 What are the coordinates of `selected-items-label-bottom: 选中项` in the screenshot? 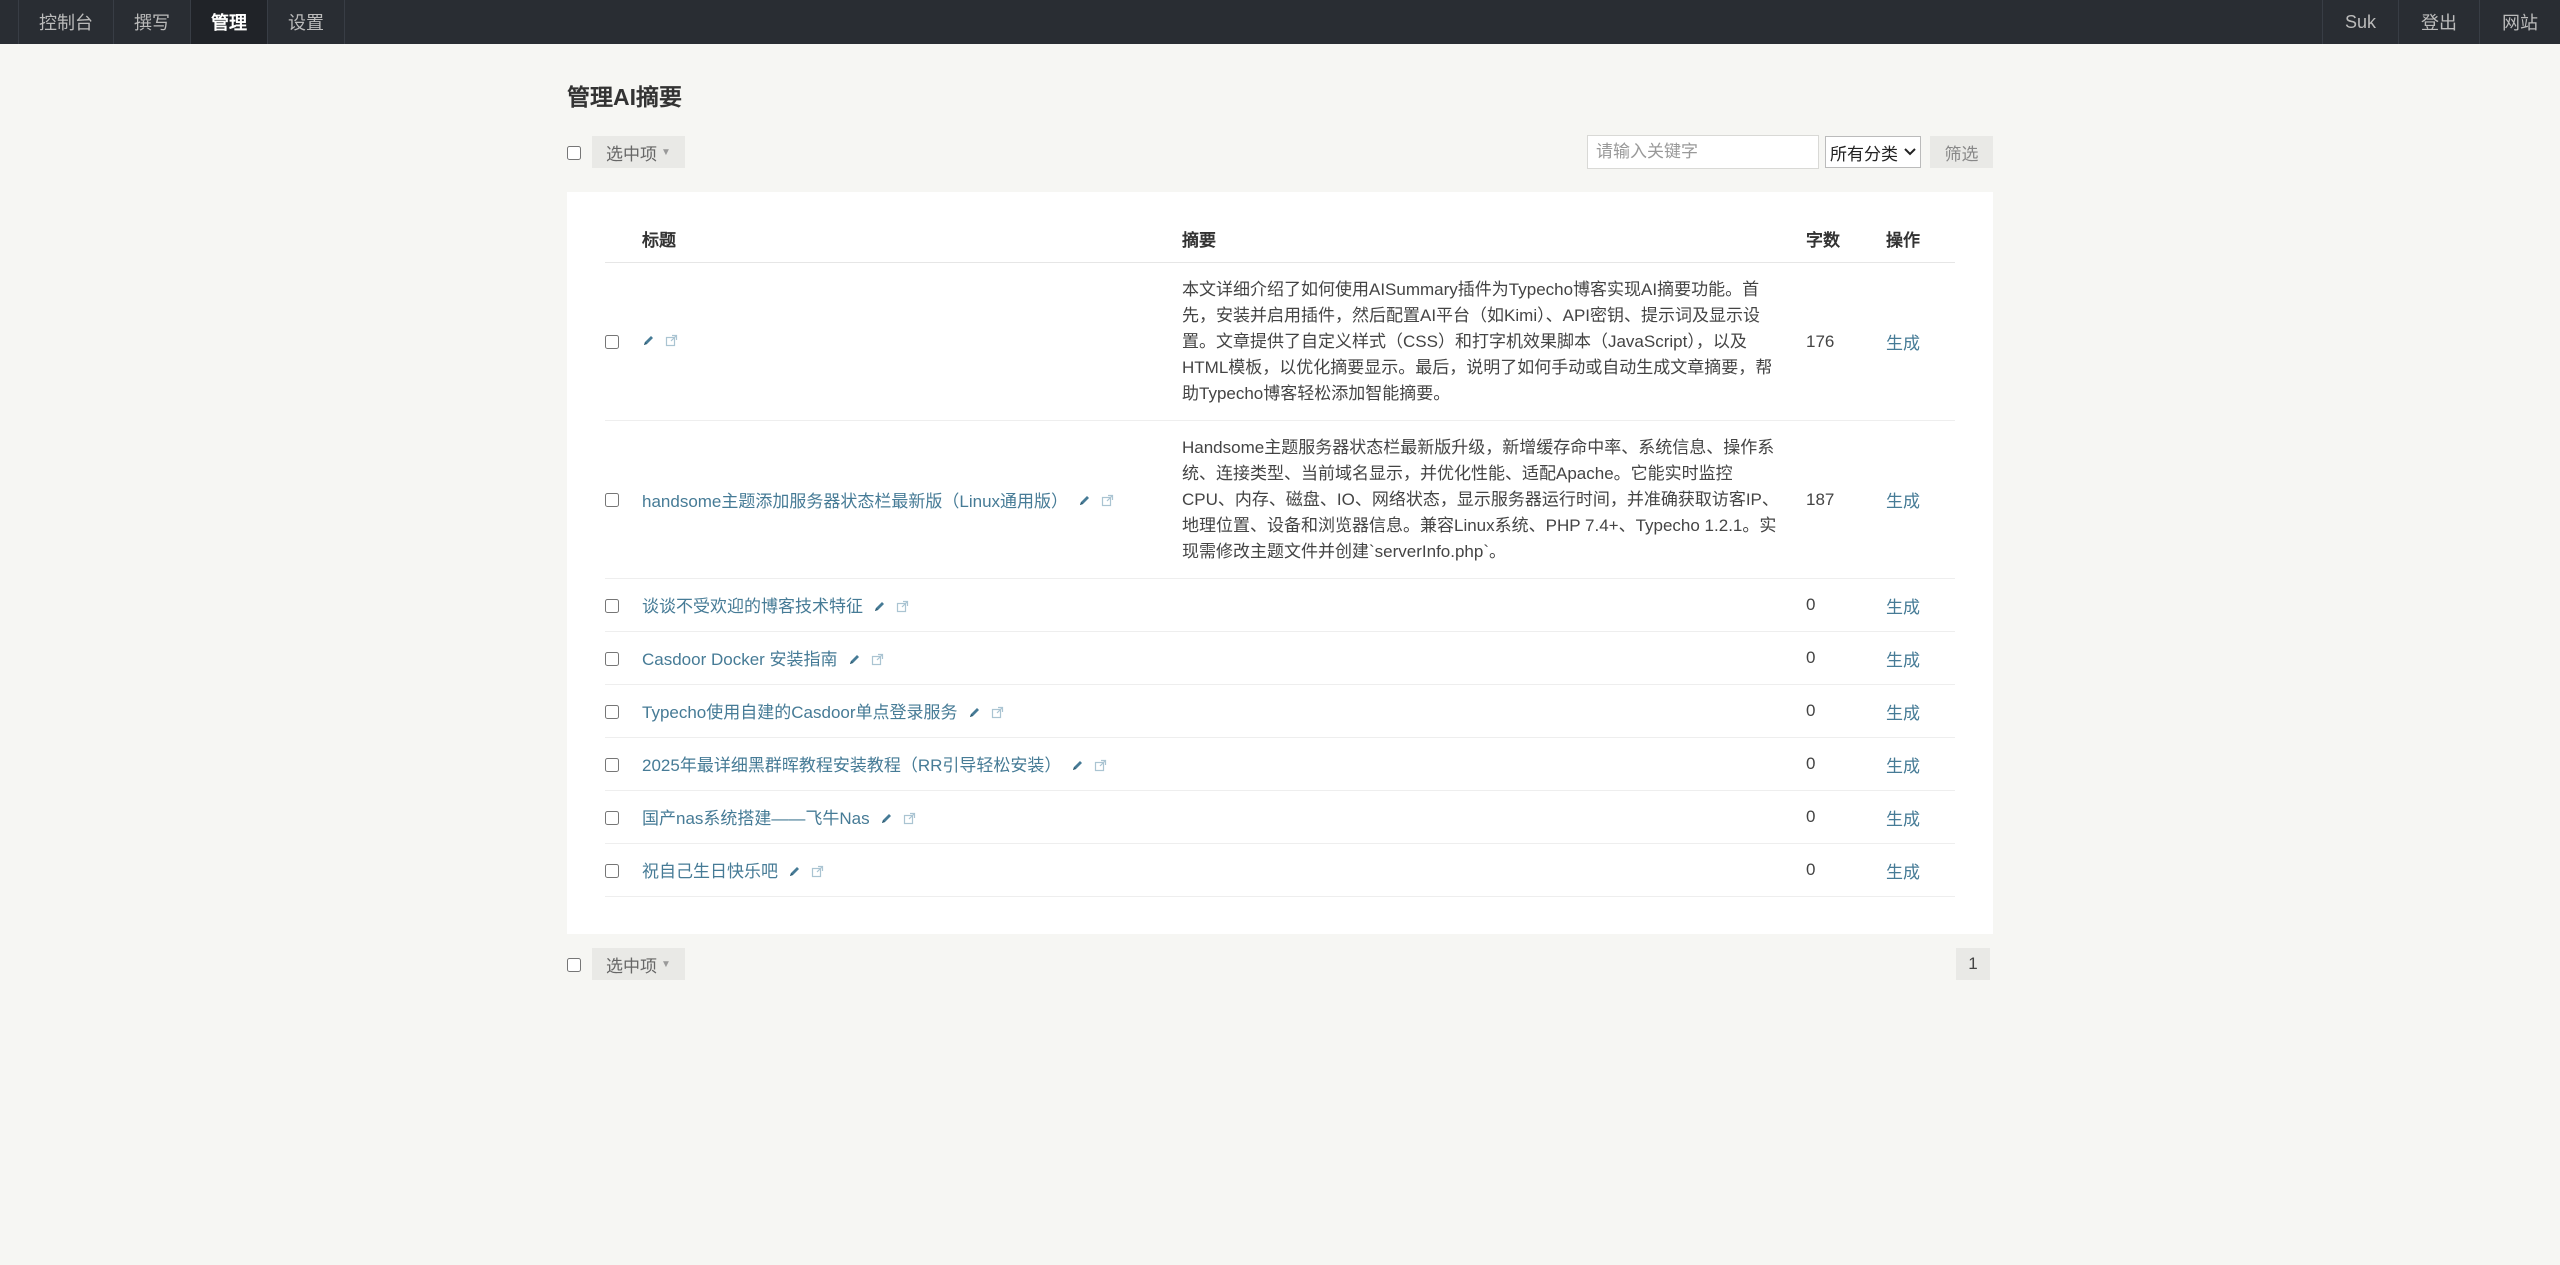 It's located at (631, 966).